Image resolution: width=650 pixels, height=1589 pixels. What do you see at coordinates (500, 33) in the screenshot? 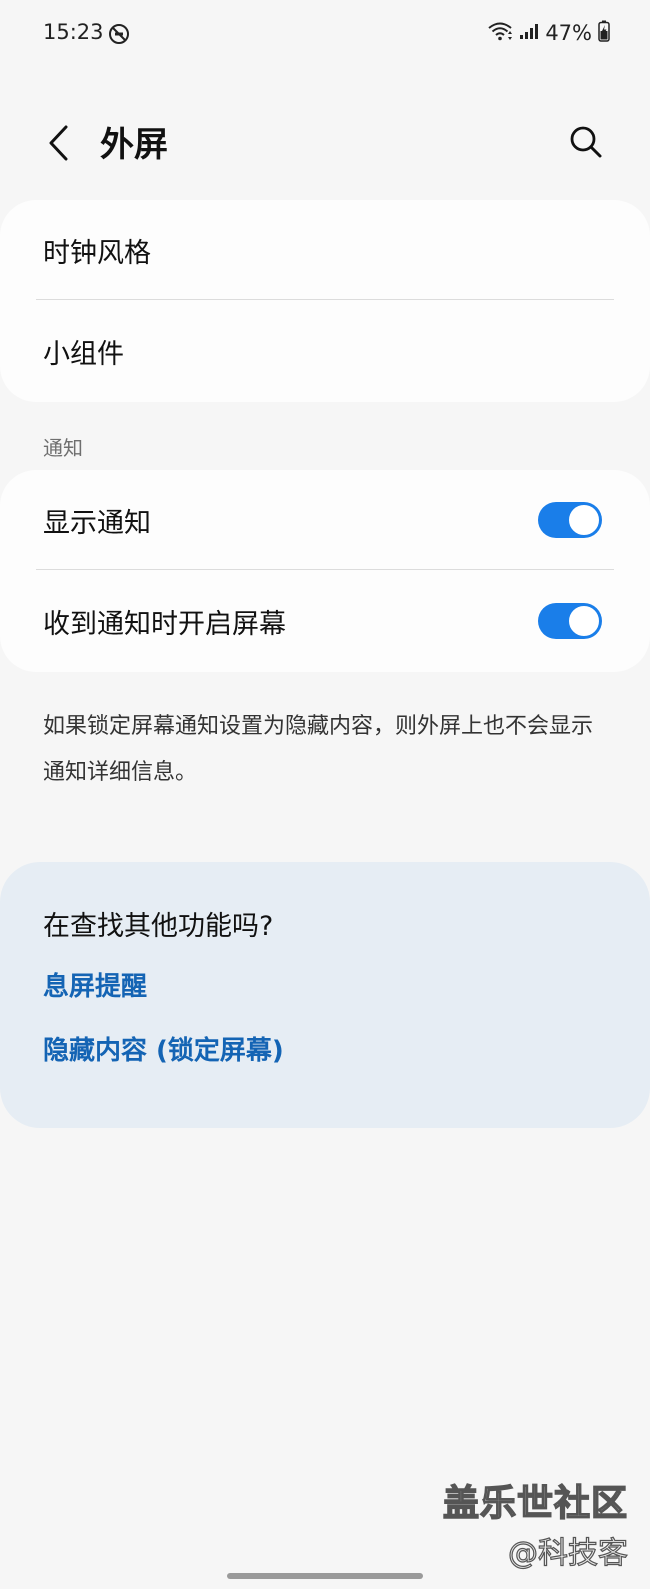
I see `wifi-icon` at bounding box center [500, 33].